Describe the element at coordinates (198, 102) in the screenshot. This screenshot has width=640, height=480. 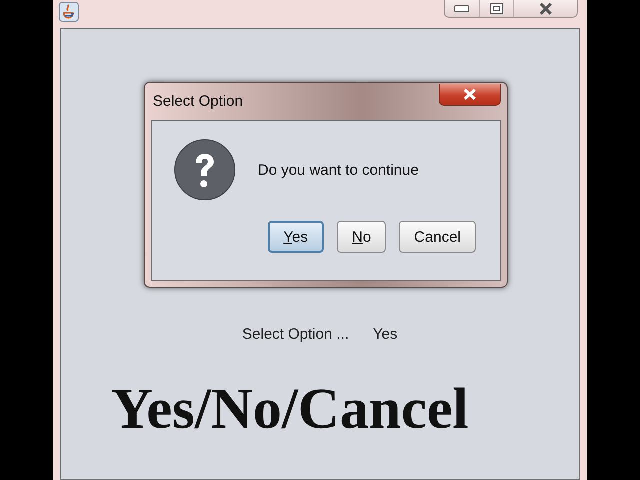
I see `dialog-title: Select Option` at that location.